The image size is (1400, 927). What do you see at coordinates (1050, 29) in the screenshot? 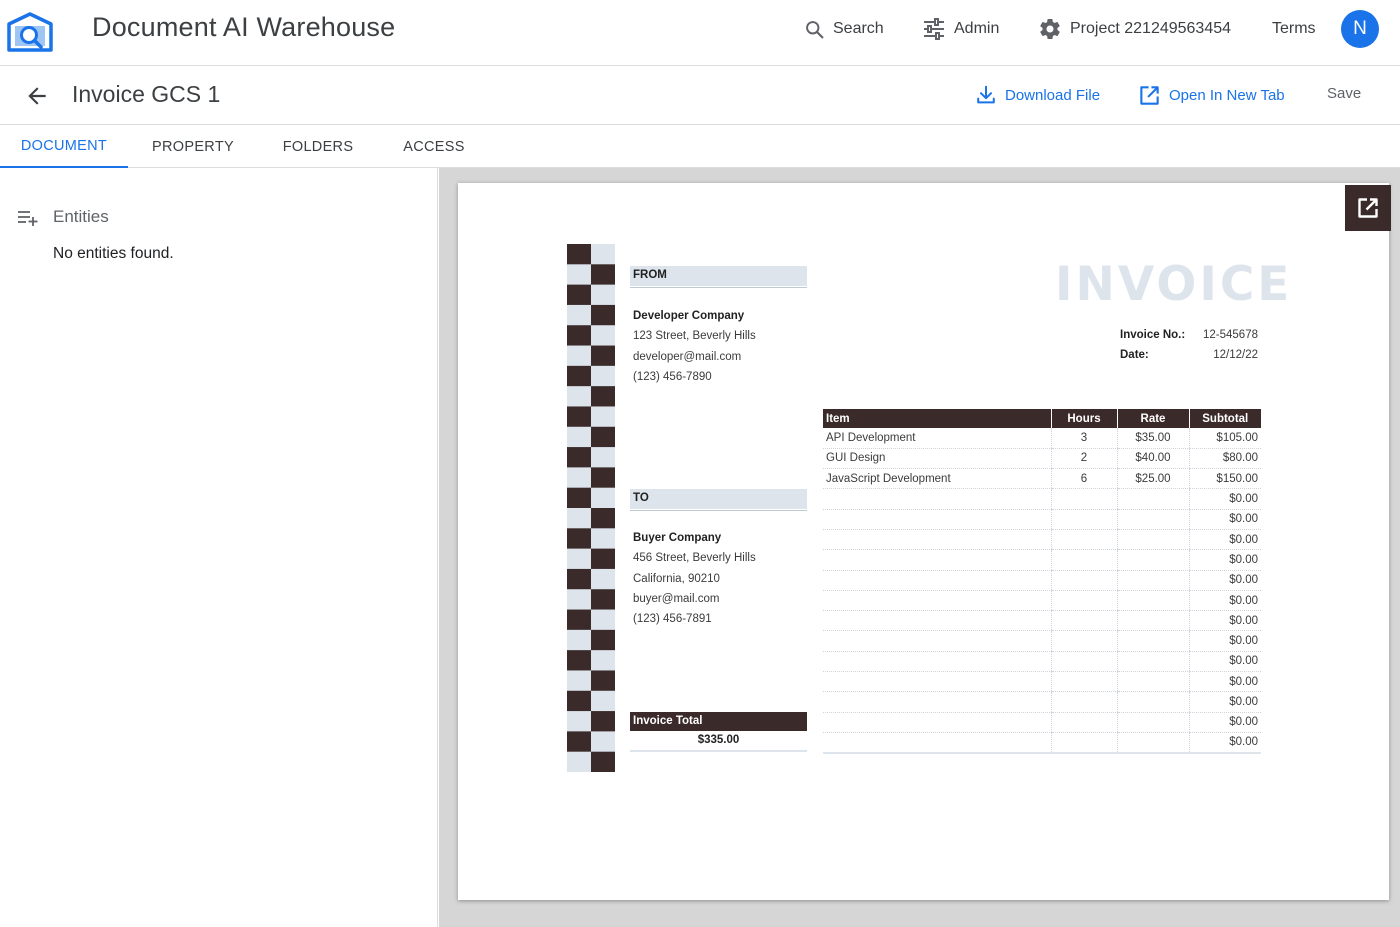
I see `gear-icon` at bounding box center [1050, 29].